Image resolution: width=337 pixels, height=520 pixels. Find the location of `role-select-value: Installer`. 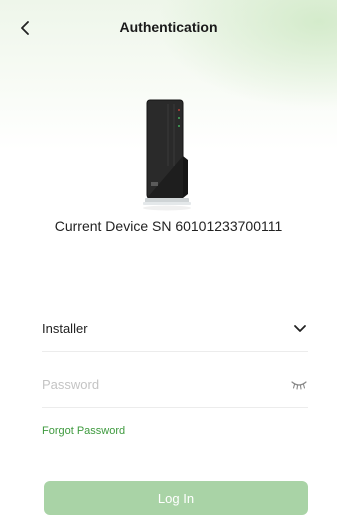

role-select-value: Installer is located at coordinates (65, 328).